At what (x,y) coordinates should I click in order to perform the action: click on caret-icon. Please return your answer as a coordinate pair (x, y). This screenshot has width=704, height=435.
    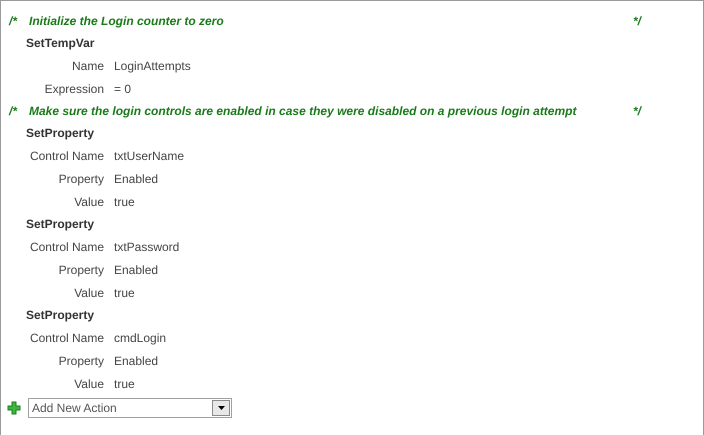
    Looking at the image, I should click on (221, 408).